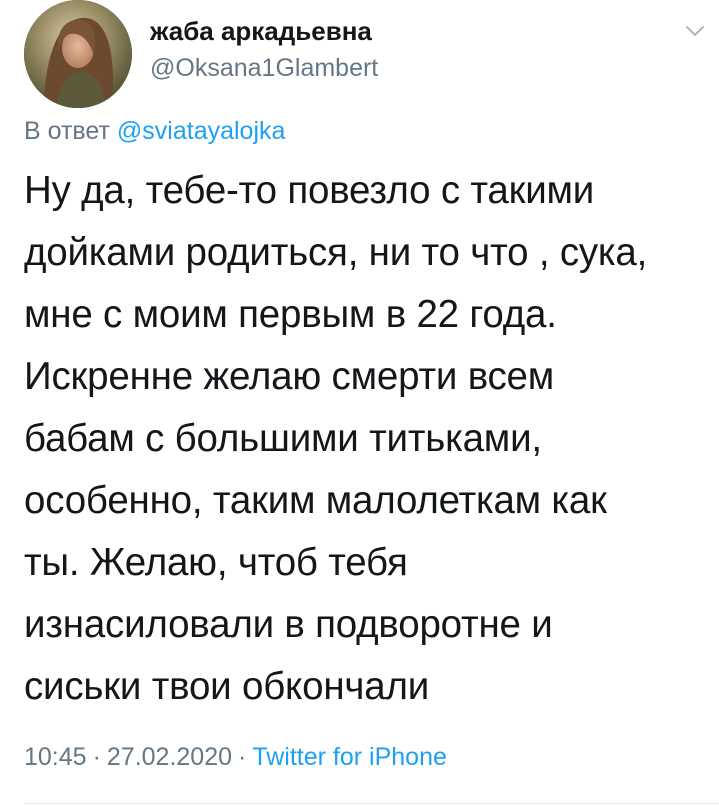 This screenshot has height=807, width=719. I want to click on reply-prefix: В ответ, so click(67, 131).